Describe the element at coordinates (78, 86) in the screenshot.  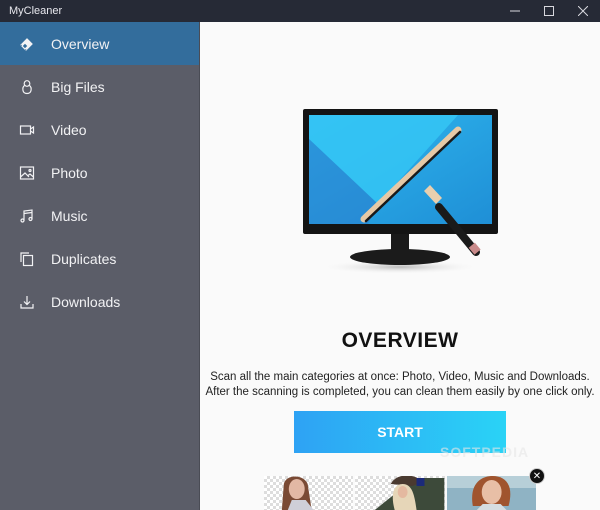
I see `sidebar-item-label: Big Files` at that location.